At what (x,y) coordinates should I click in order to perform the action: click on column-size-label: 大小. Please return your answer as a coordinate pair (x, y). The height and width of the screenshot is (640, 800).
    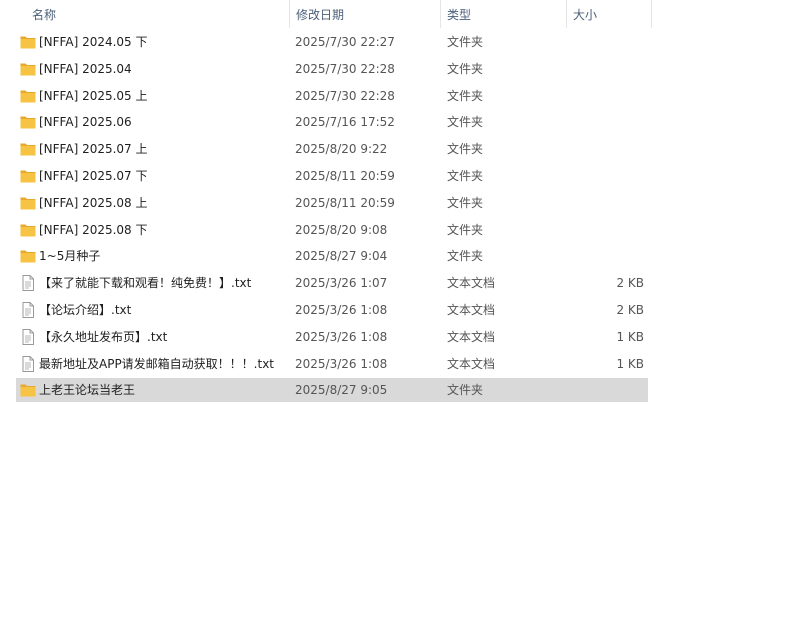
    Looking at the image, I should click on (585, 15).